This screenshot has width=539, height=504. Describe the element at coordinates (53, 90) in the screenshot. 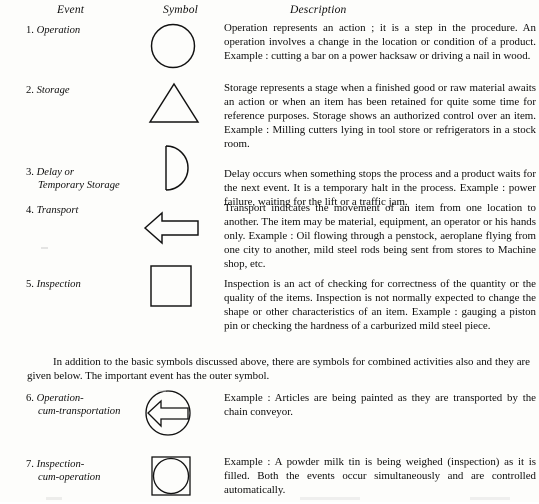

I see `event-name: Storage` at that location.